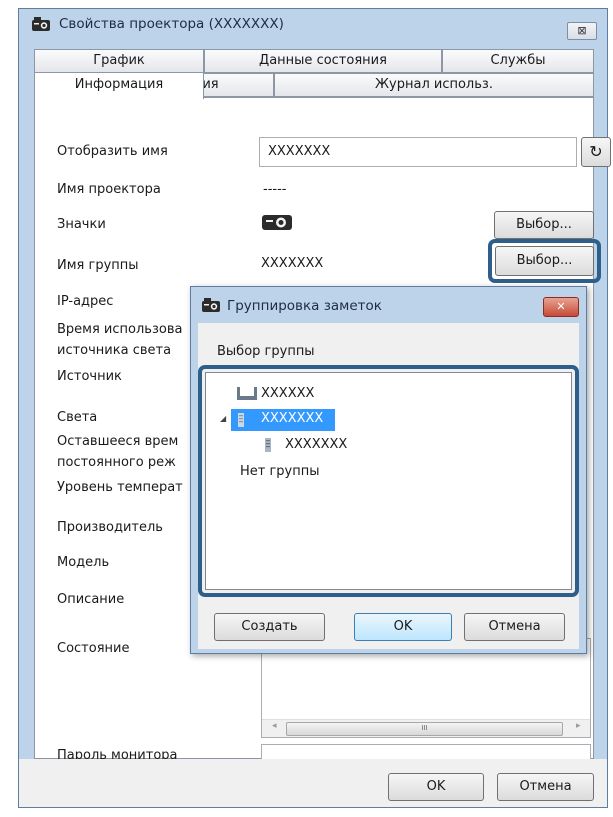 The height and width of the screenshot is (817, 613). Describe the element at coordinates (323, 61) in the screenshot. I see `tab-status-data: Данные состояния` at that location.